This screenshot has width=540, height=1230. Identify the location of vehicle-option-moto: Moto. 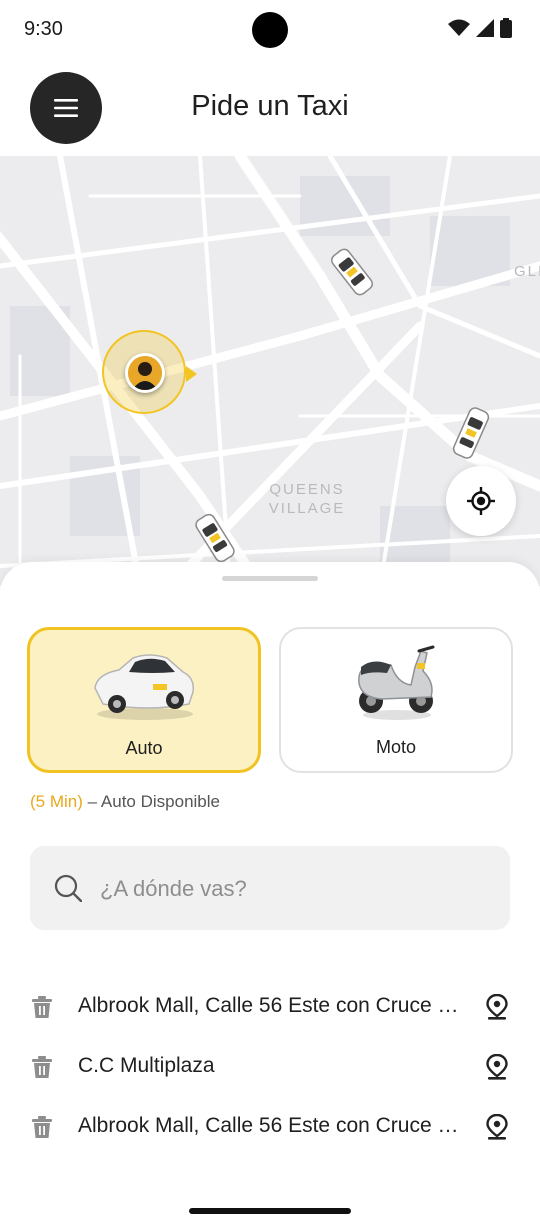
(396, 700).